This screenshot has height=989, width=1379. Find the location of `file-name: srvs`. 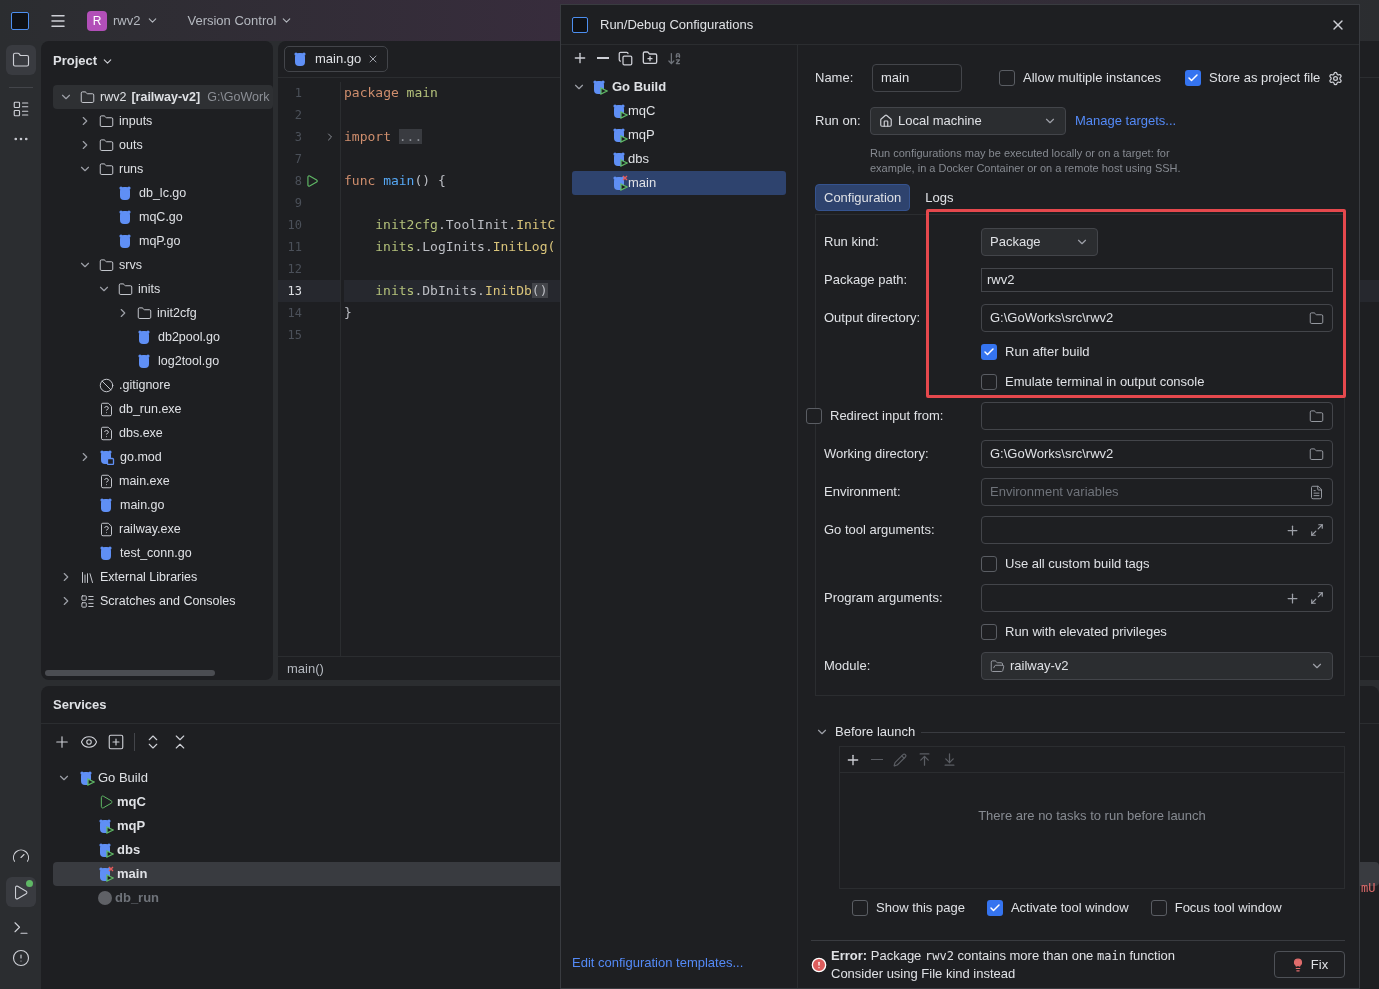

file-name: srvs is located at coordinates (130, 265).